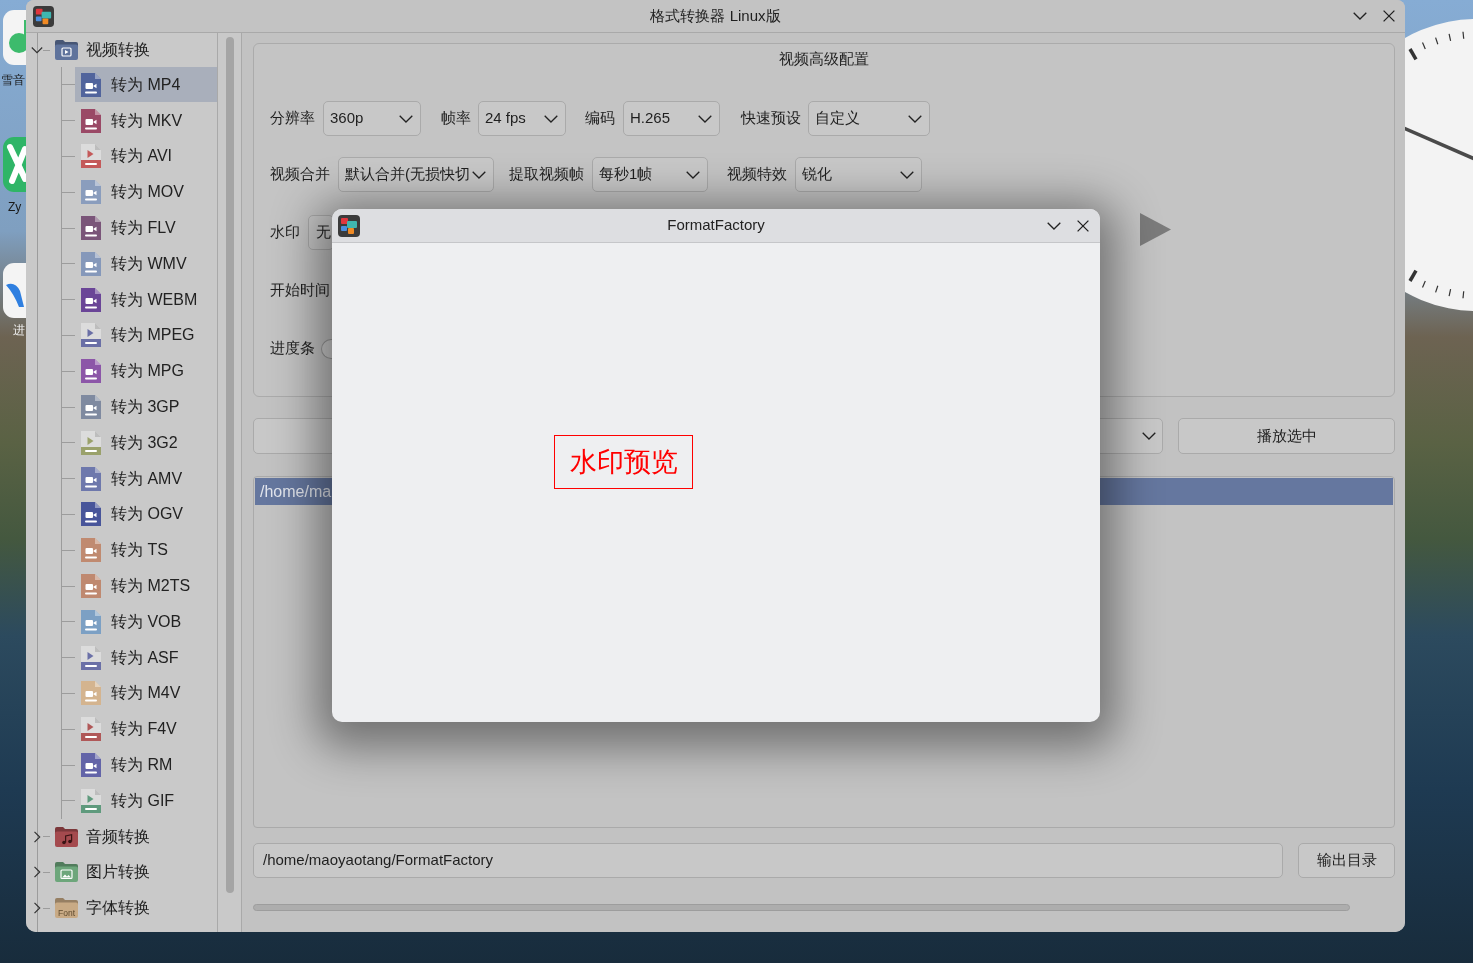 The image size is (1473, 963). I want to click on tree-item: 转为 MPG, so click(146, 371).